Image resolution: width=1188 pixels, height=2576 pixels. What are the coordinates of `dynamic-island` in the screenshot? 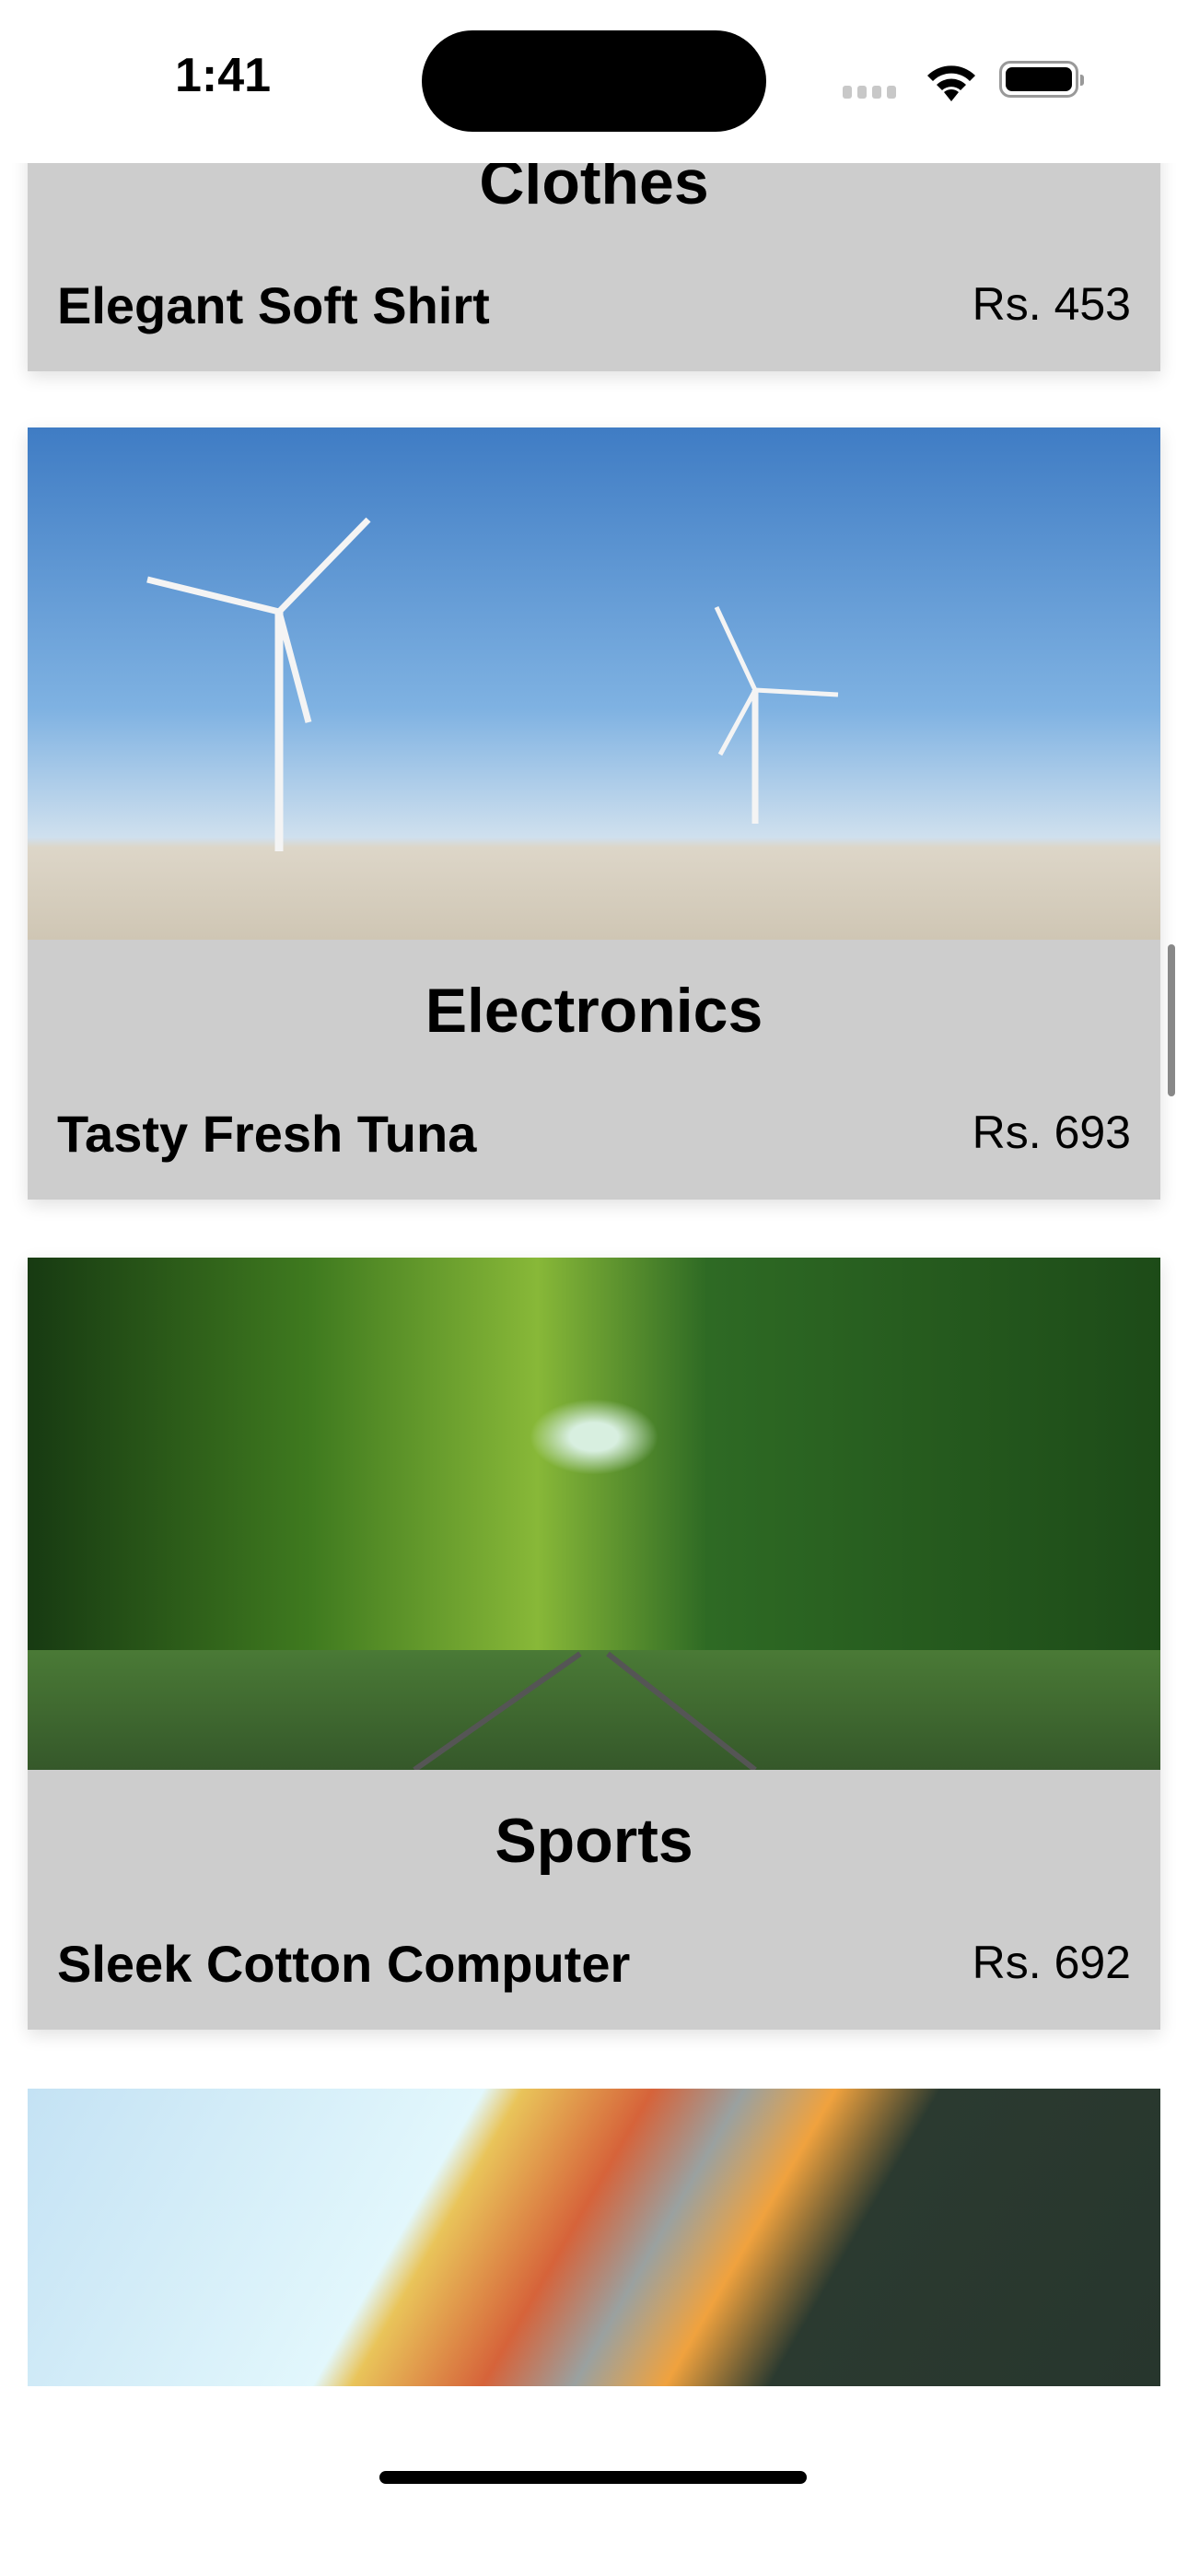 It's located at (594, 81).